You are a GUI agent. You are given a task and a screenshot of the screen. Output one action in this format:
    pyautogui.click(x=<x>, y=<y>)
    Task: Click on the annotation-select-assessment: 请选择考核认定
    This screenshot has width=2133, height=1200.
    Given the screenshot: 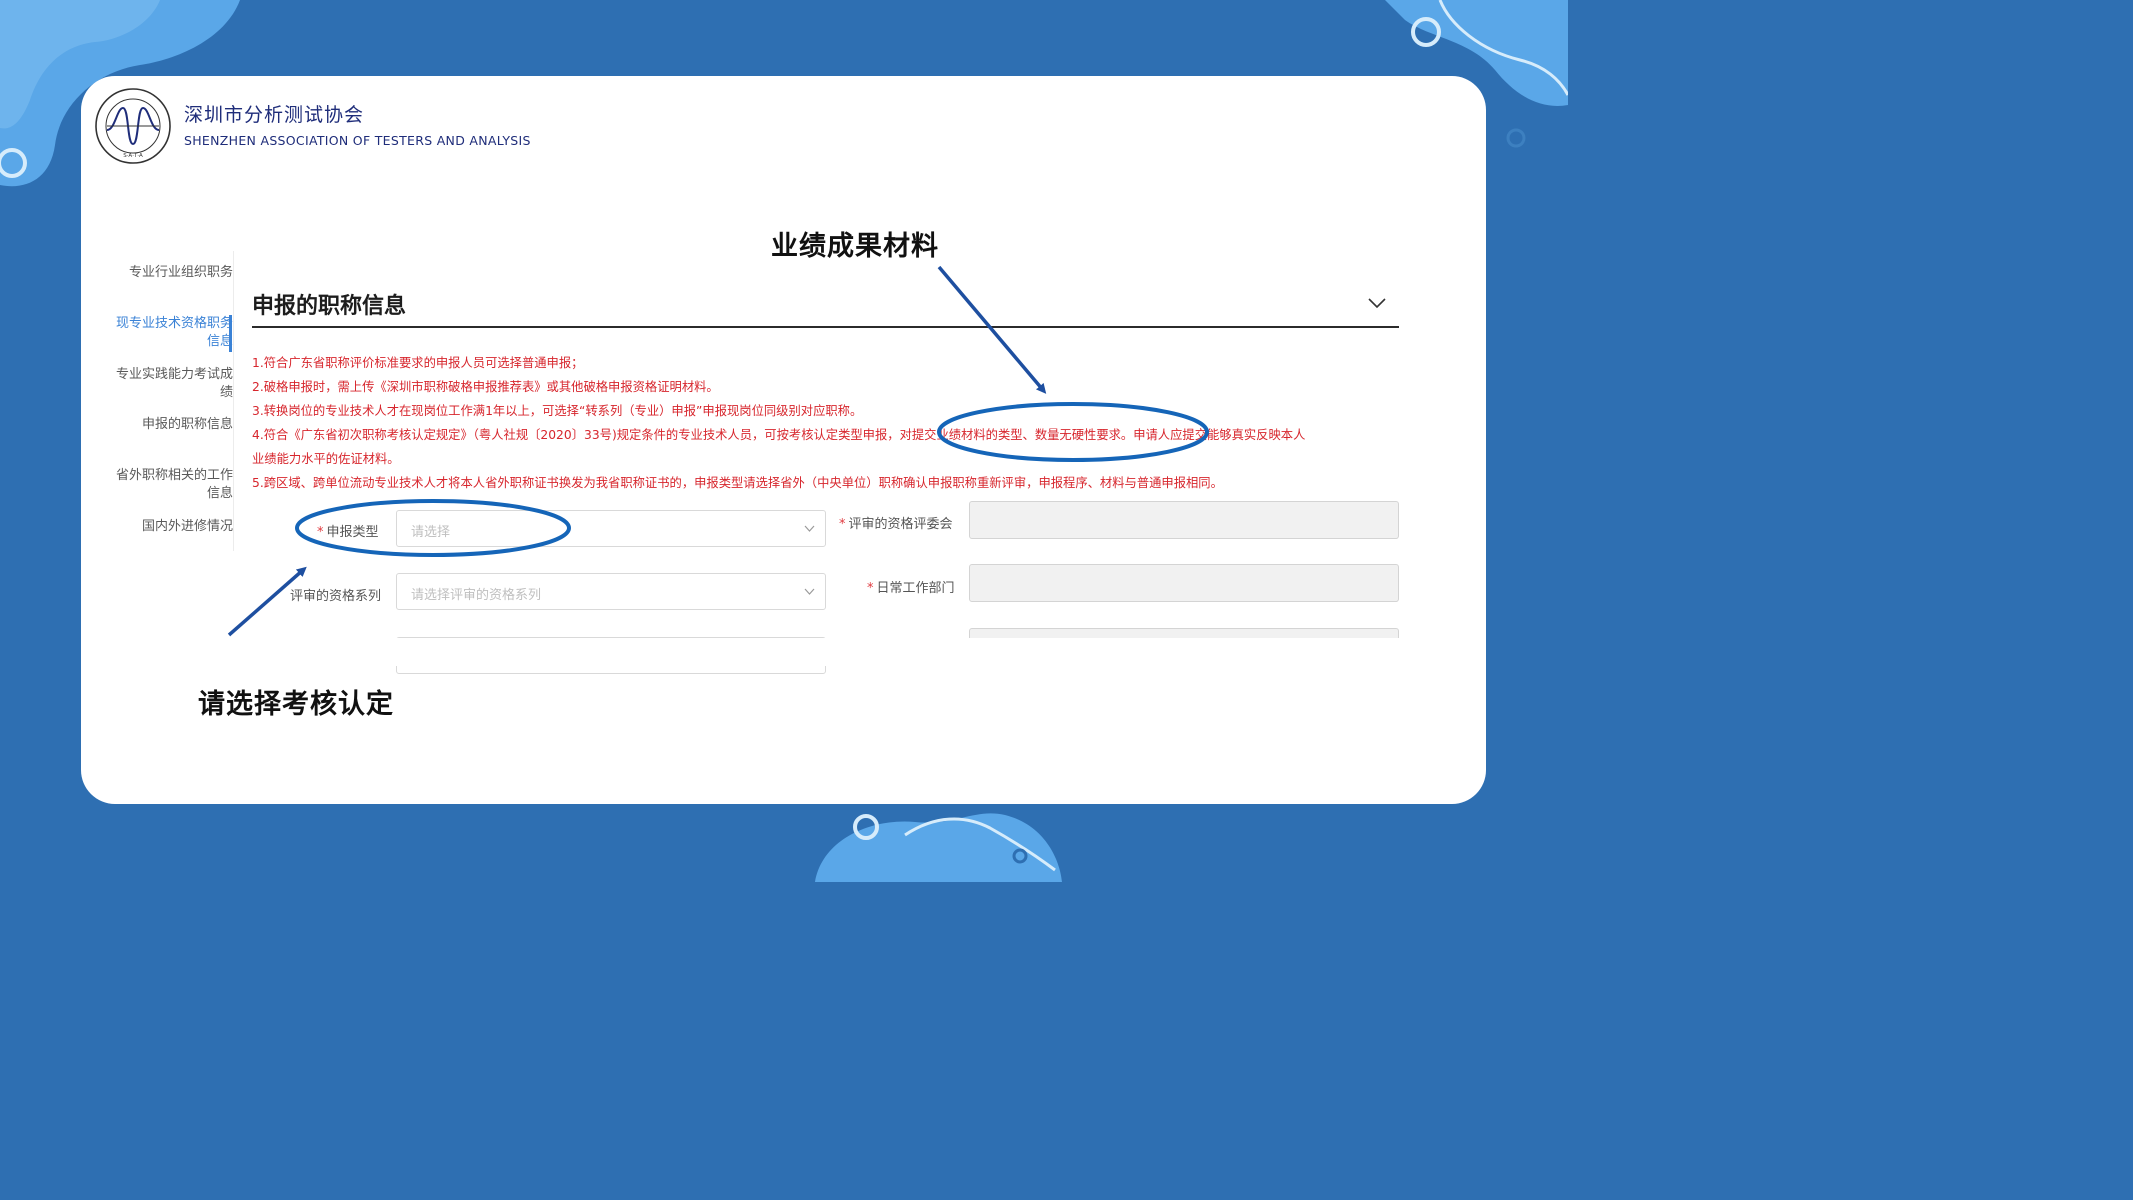 What is the action you would take?
    pyautogui.click(x=296, y=704)
    